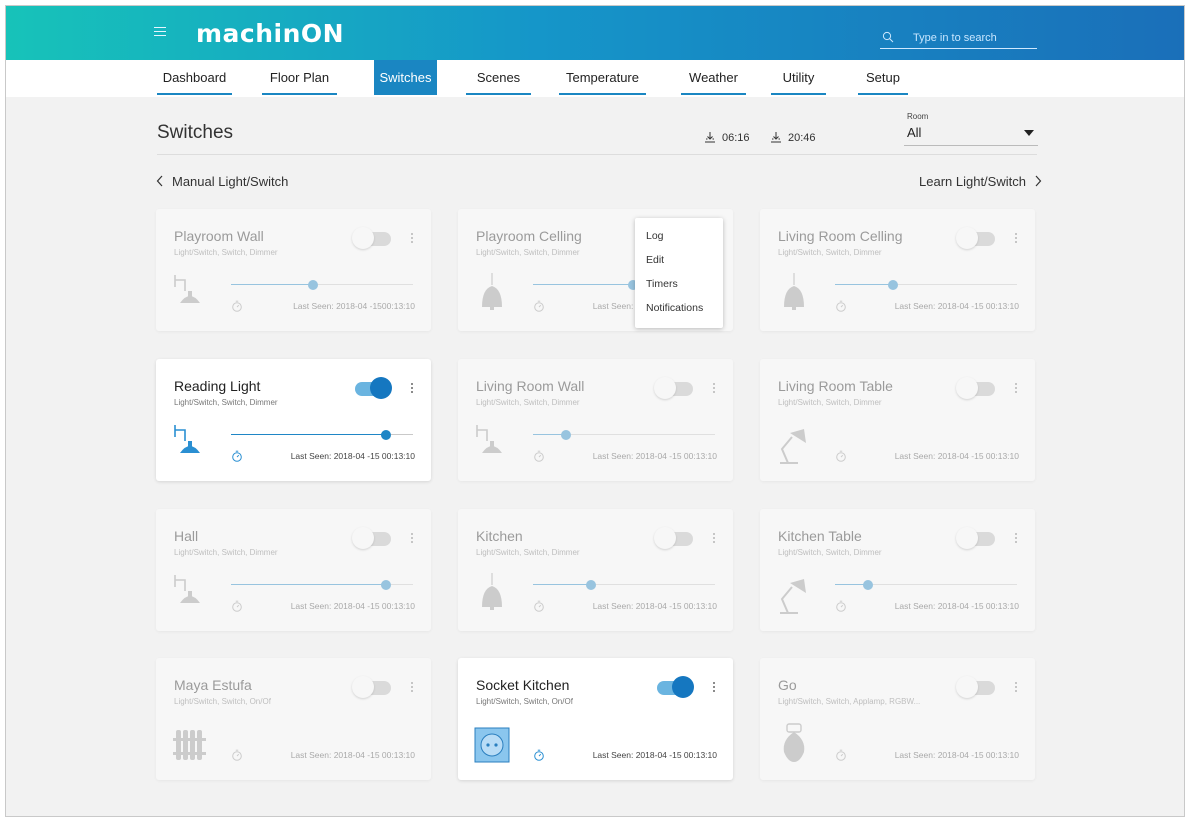 The height and width of the screenshot is (822, 1192). I want to click on manual-light-switch-link: Manual Light/Switch, so click(222, 181).